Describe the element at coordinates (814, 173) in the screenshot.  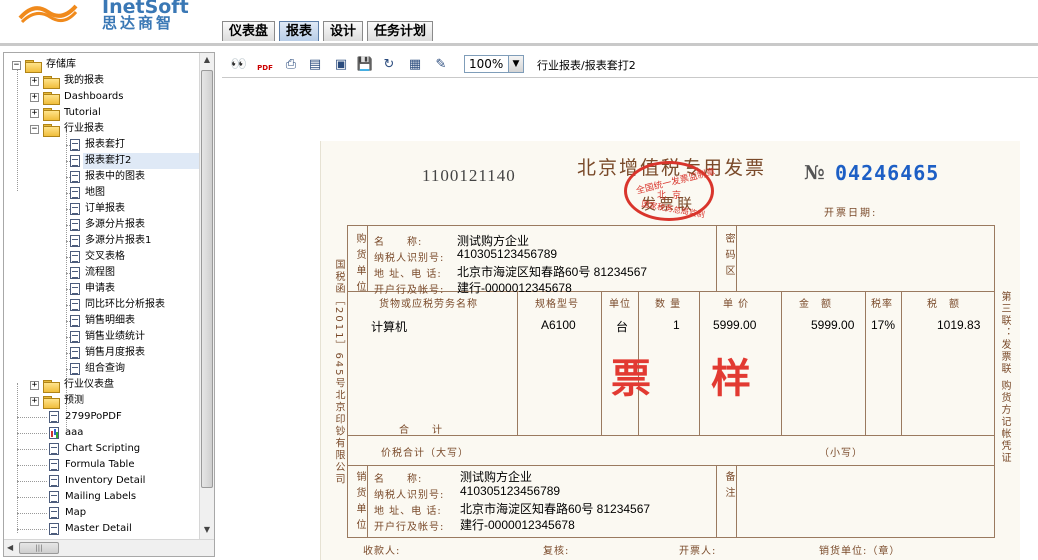
I see `invoice-number-symbol: №` at that location.